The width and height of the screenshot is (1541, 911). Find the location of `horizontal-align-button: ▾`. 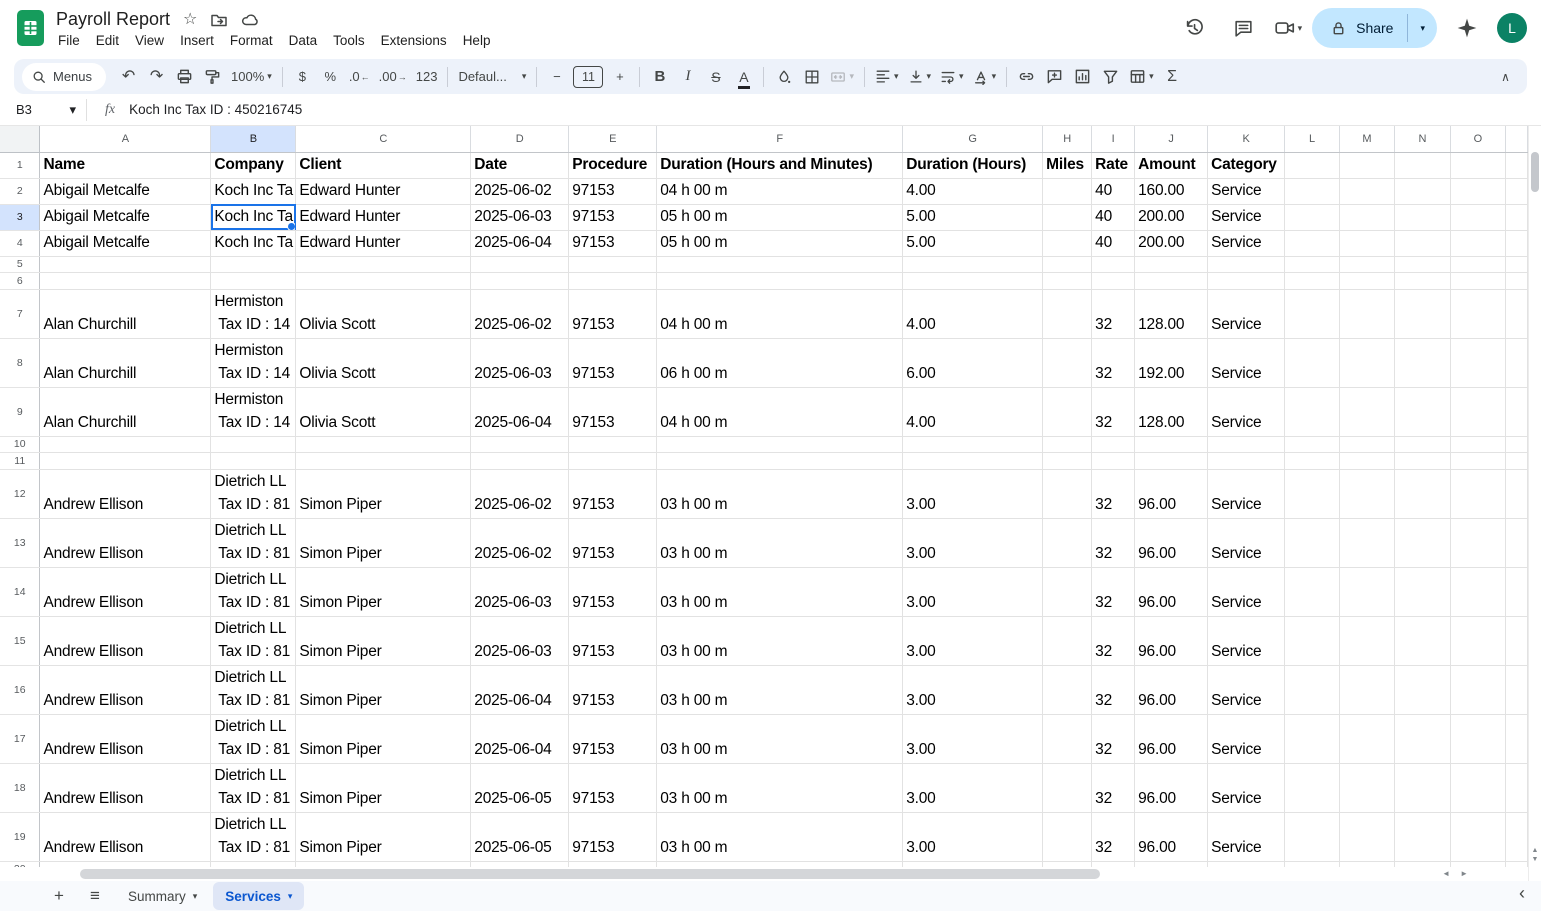

horizontal-align-button: ▾ is located at coordinates (887, 76).